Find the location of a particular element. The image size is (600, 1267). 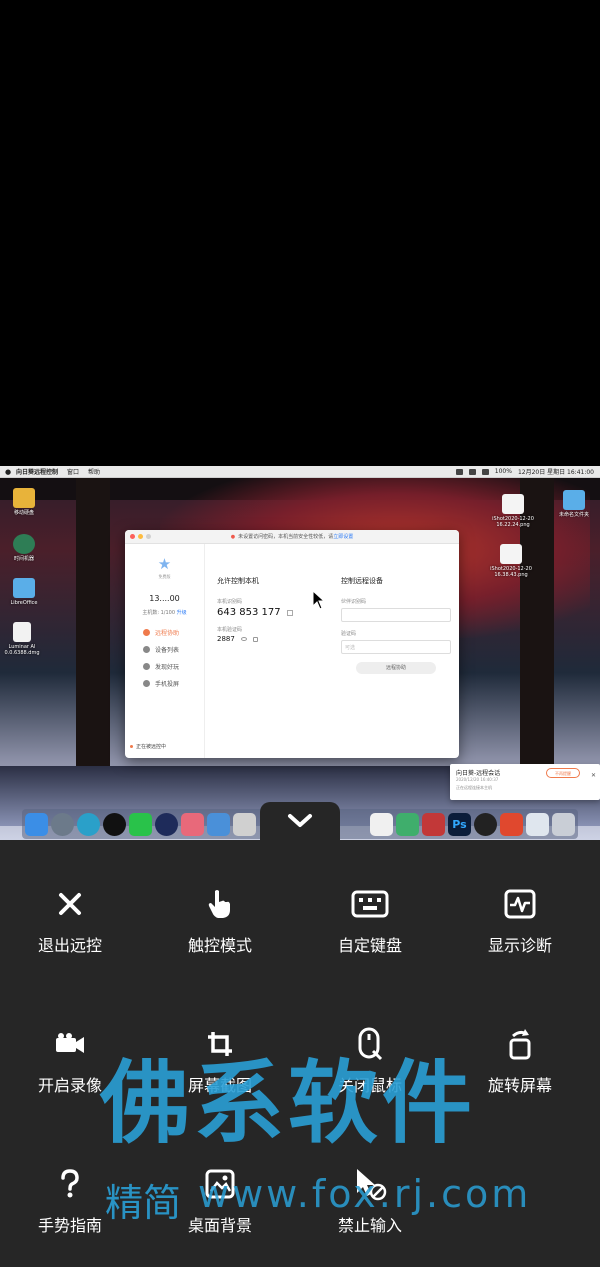

nav-phone-cast: 手机投屏 is located at coordinates (164, 683).